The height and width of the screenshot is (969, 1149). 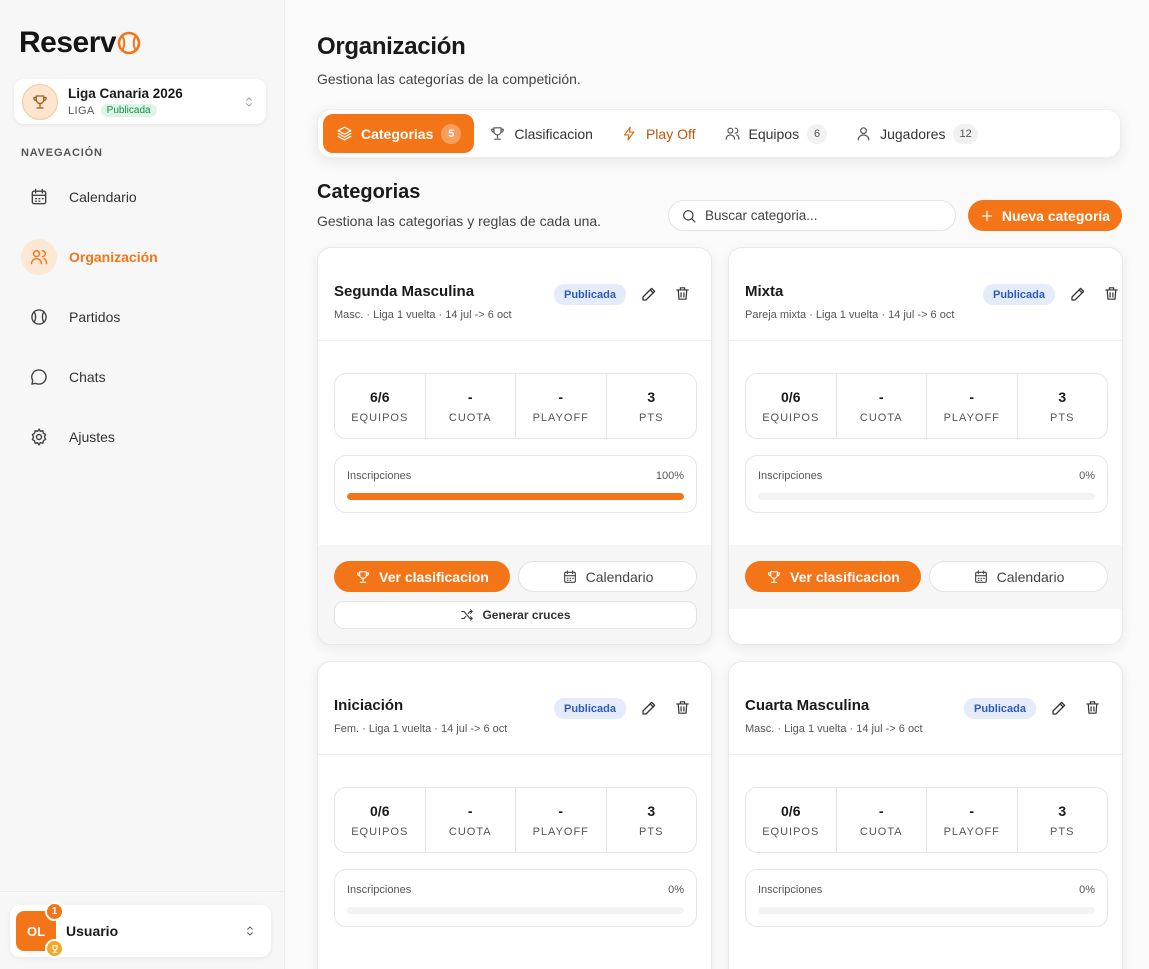 I want to click on nav-item-ajustes: Ajustes, so click(x=146, y=437).